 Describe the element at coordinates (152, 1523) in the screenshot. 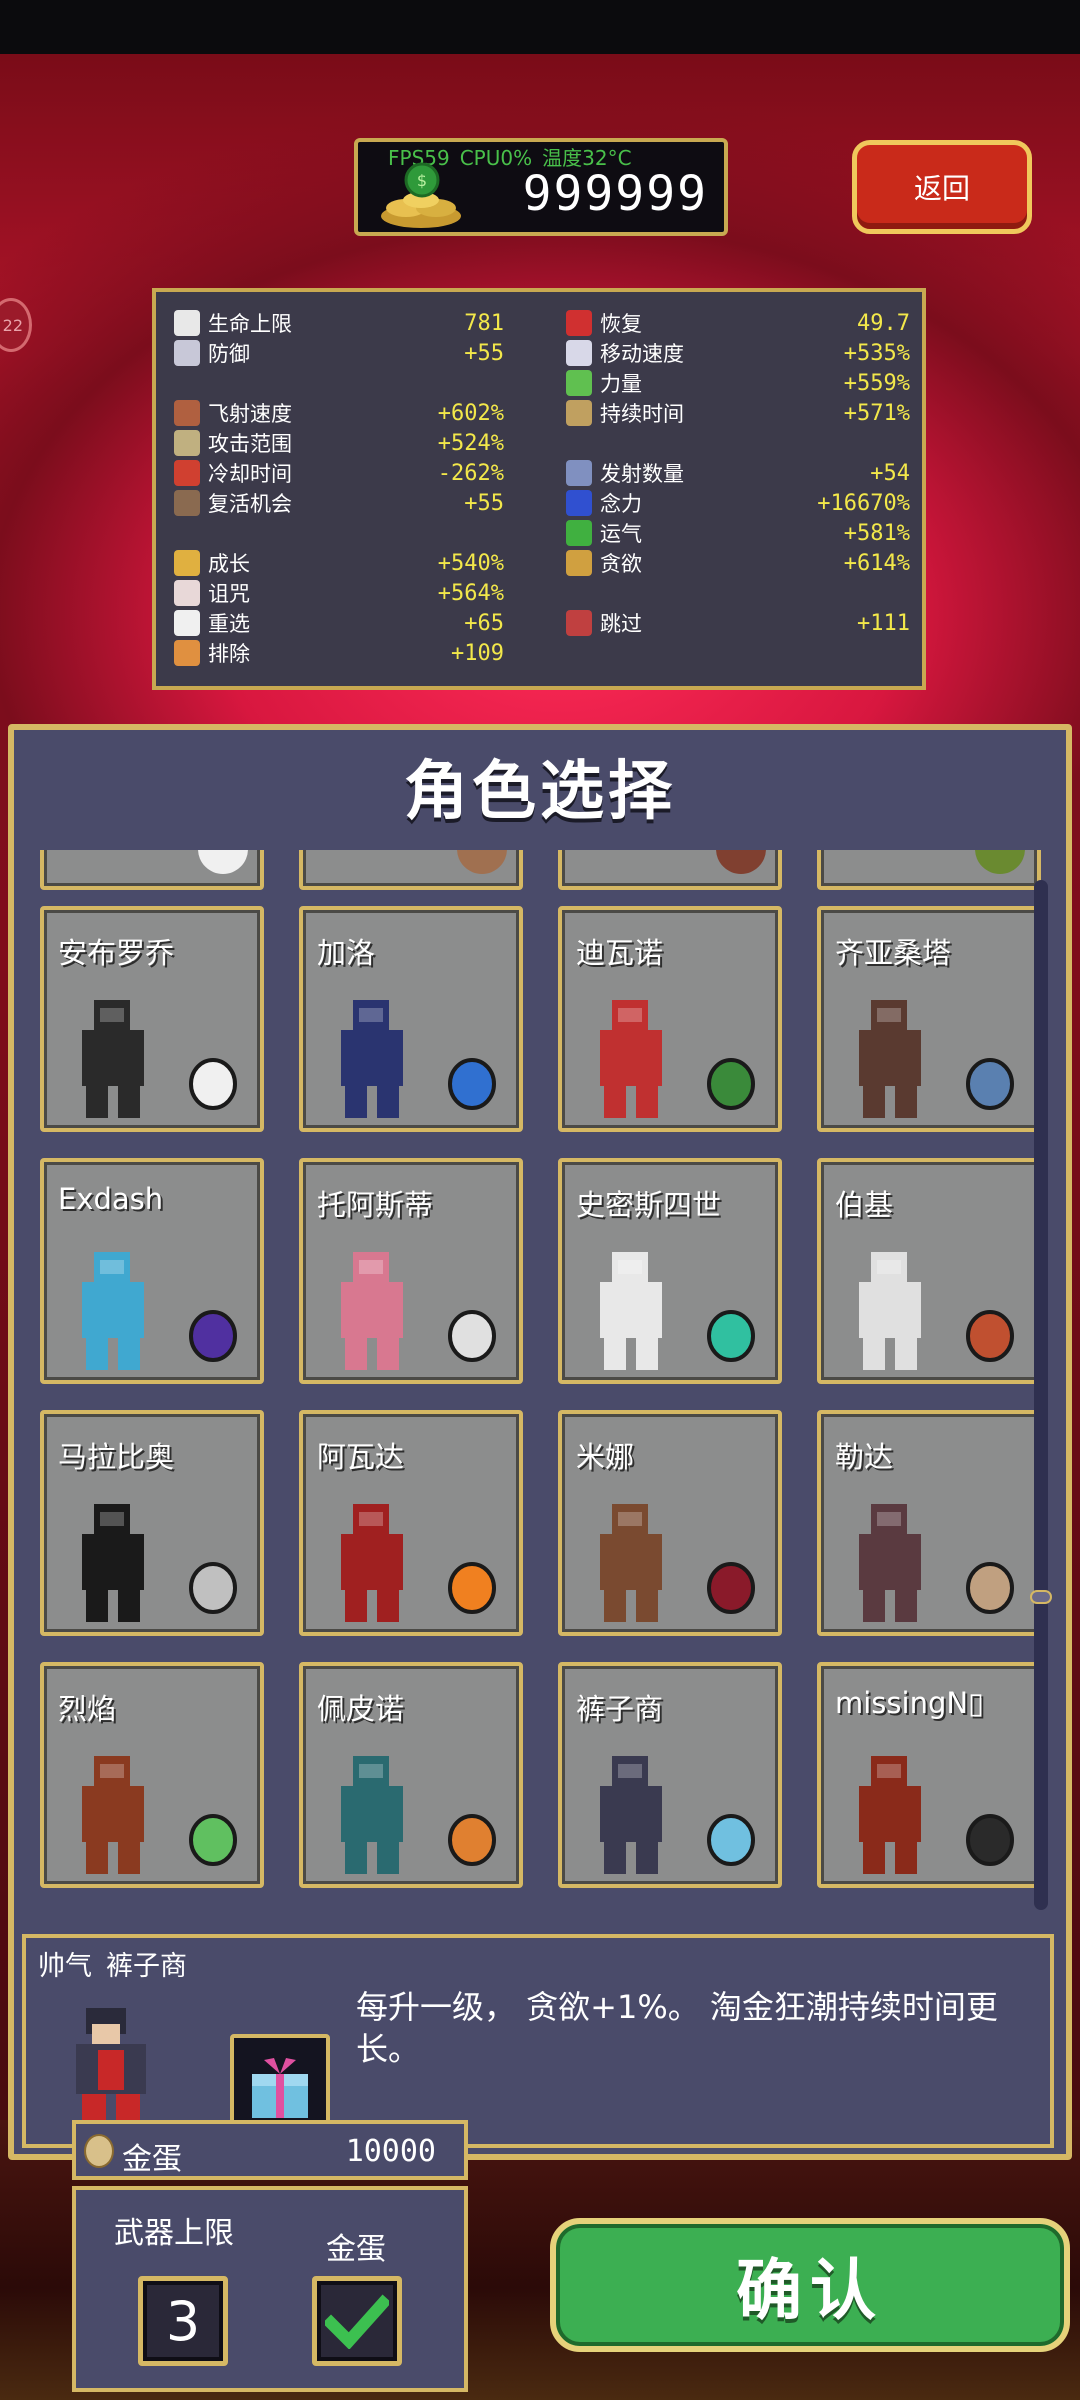

I see `character-card: 马拉比奥` at that location.